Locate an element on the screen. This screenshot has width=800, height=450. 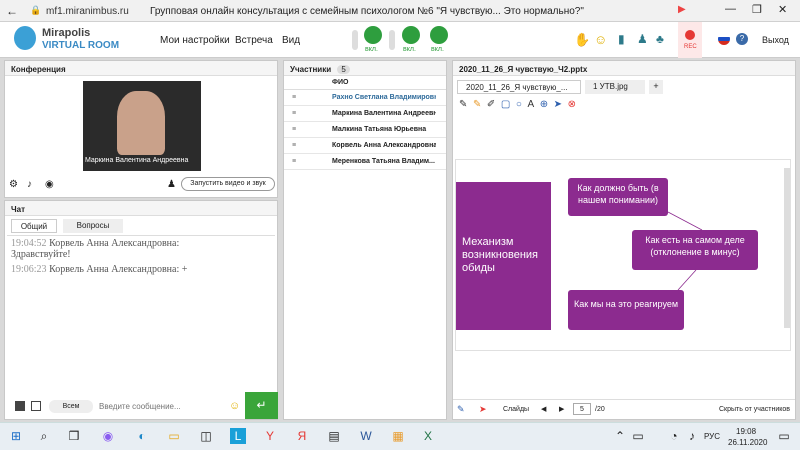
minimize-icon: — is located at coordinates (730, 9).